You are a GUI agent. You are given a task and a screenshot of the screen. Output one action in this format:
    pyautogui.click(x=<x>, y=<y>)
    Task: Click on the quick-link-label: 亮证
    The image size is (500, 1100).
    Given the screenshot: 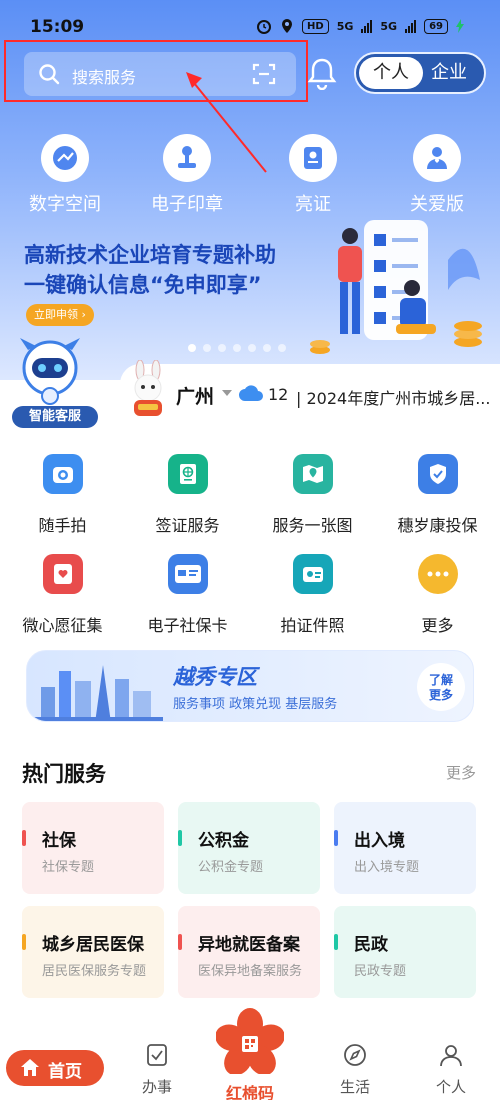 What is the action you would take?
    pyautogui.click(x=313, y=204)
    